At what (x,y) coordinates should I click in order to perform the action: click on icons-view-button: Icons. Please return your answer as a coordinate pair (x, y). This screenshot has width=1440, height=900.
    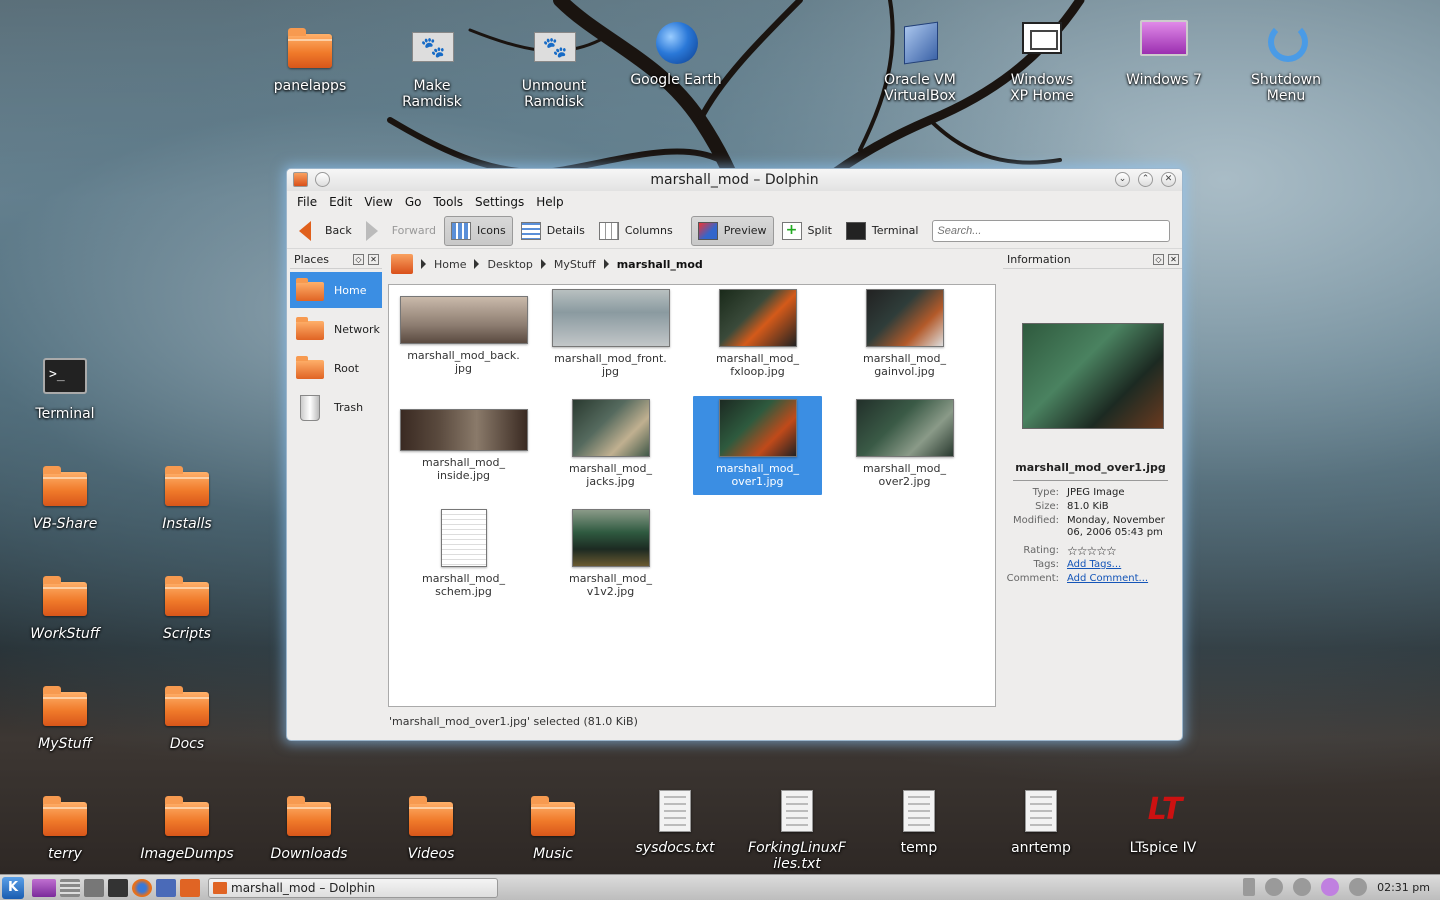
    Looking at the image, I should click on (478, 230).